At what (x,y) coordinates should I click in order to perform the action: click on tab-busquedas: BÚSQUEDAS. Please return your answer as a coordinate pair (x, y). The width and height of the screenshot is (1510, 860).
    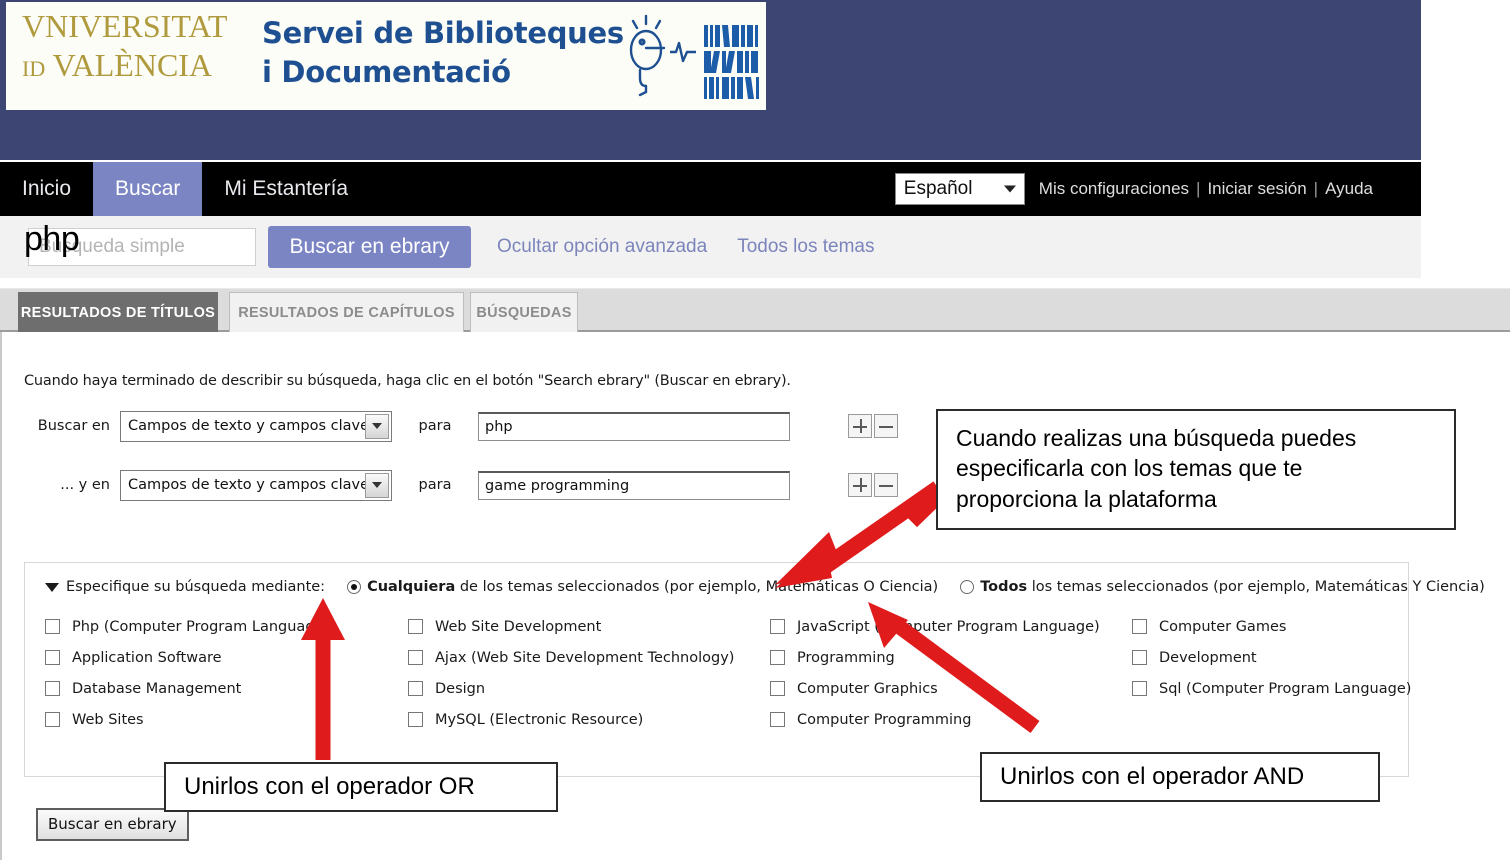
    Looking at the image, I should click on (524, 312).